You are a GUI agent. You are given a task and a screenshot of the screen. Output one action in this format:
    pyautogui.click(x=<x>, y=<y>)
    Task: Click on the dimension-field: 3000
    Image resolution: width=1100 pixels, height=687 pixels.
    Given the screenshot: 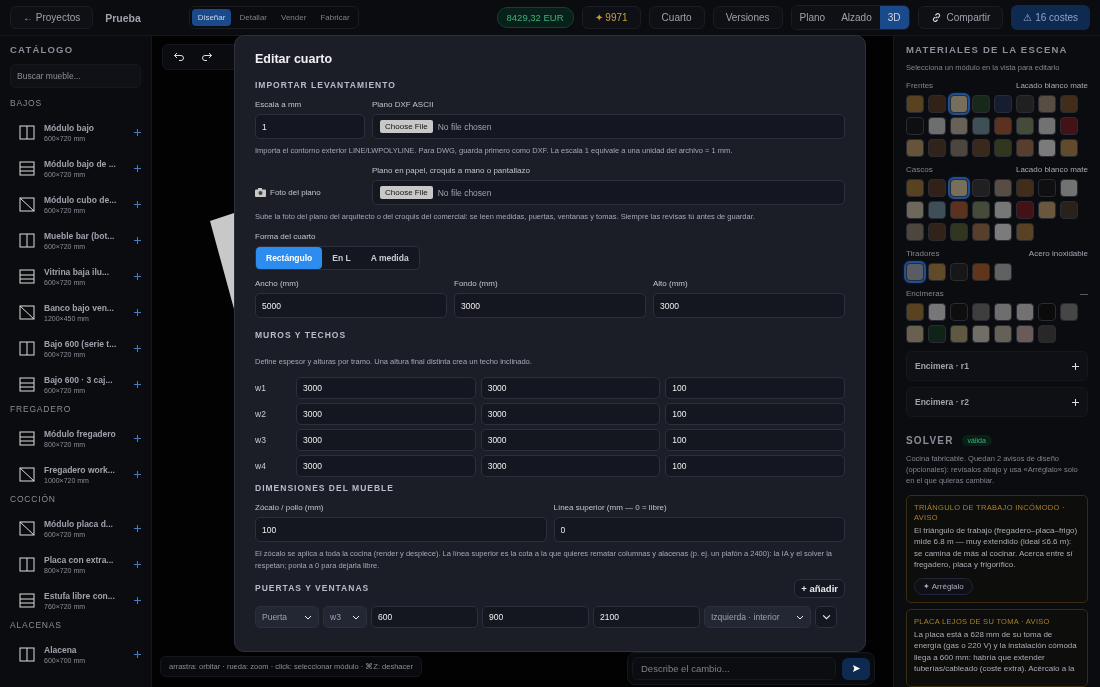 What is the action you would take?
    pyautogui.click(x=749, y=305)
    